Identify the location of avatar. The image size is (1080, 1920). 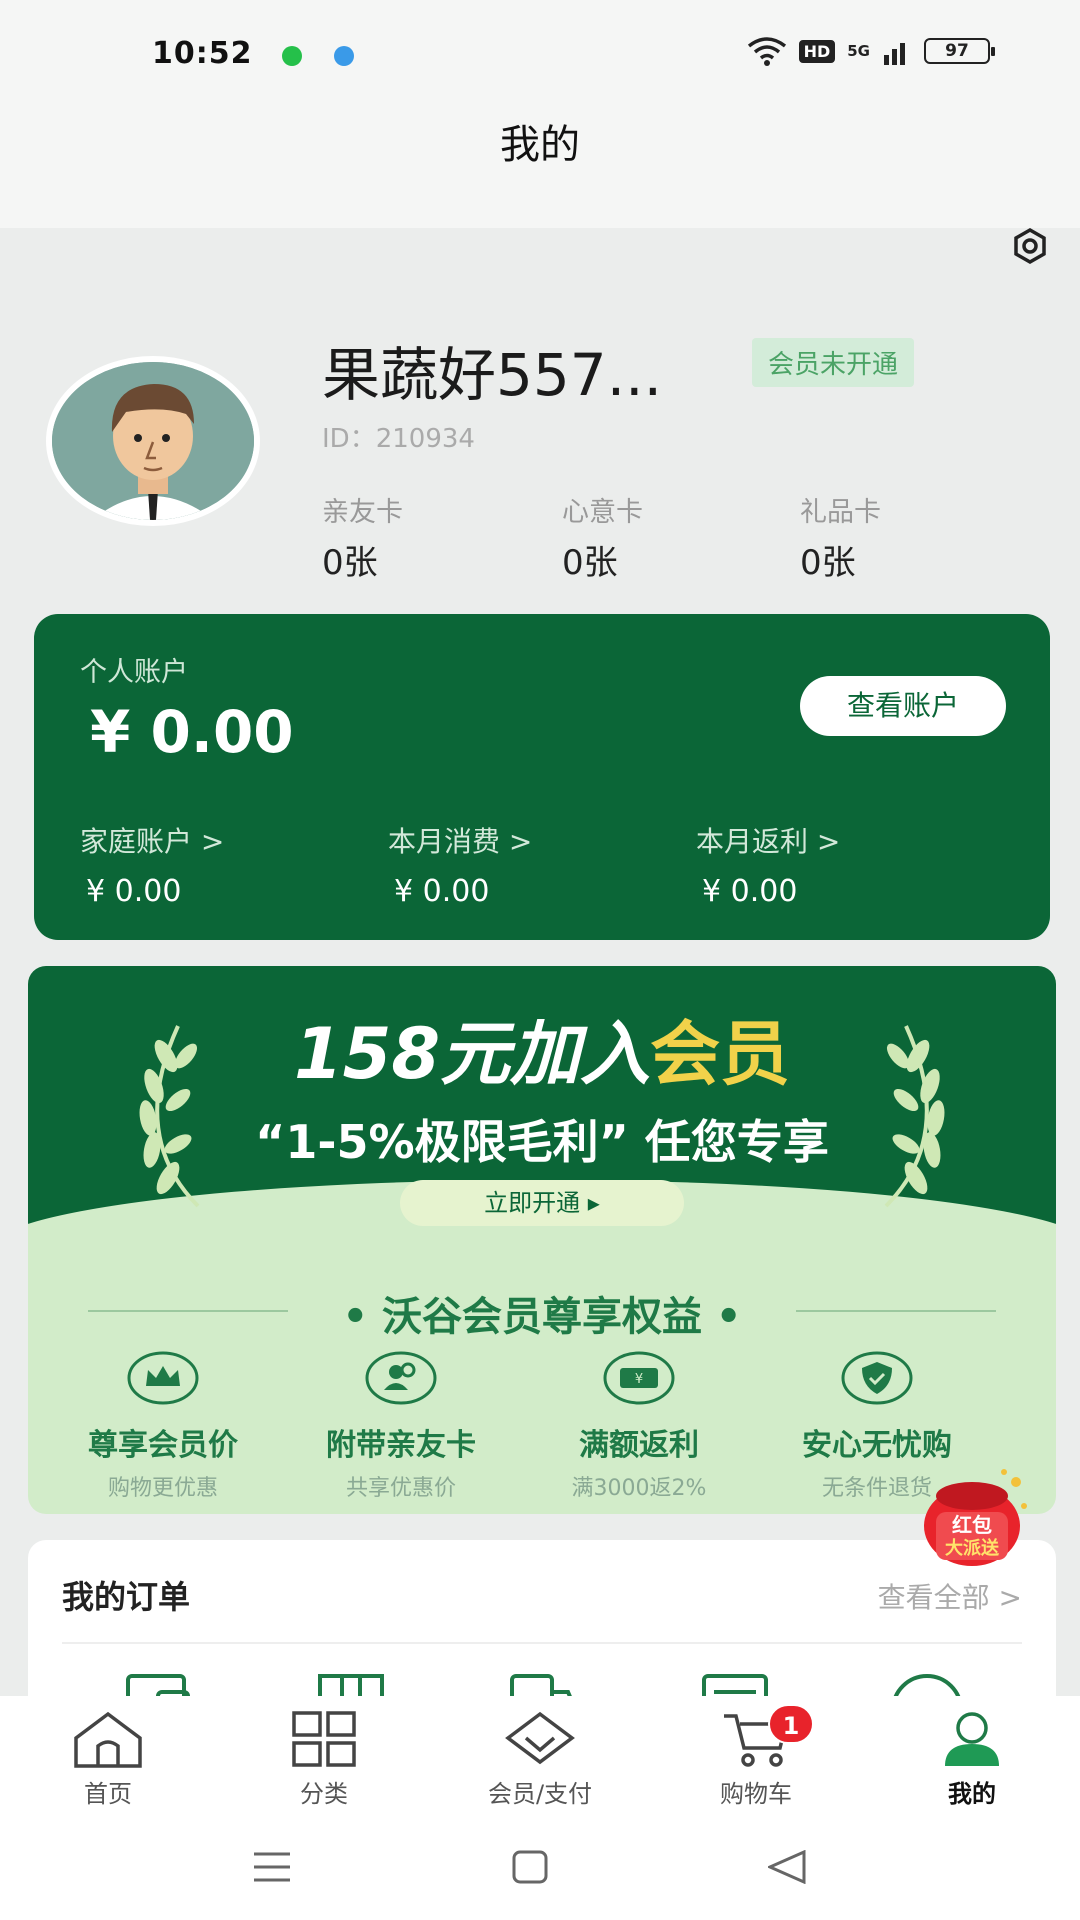
(153, 441).